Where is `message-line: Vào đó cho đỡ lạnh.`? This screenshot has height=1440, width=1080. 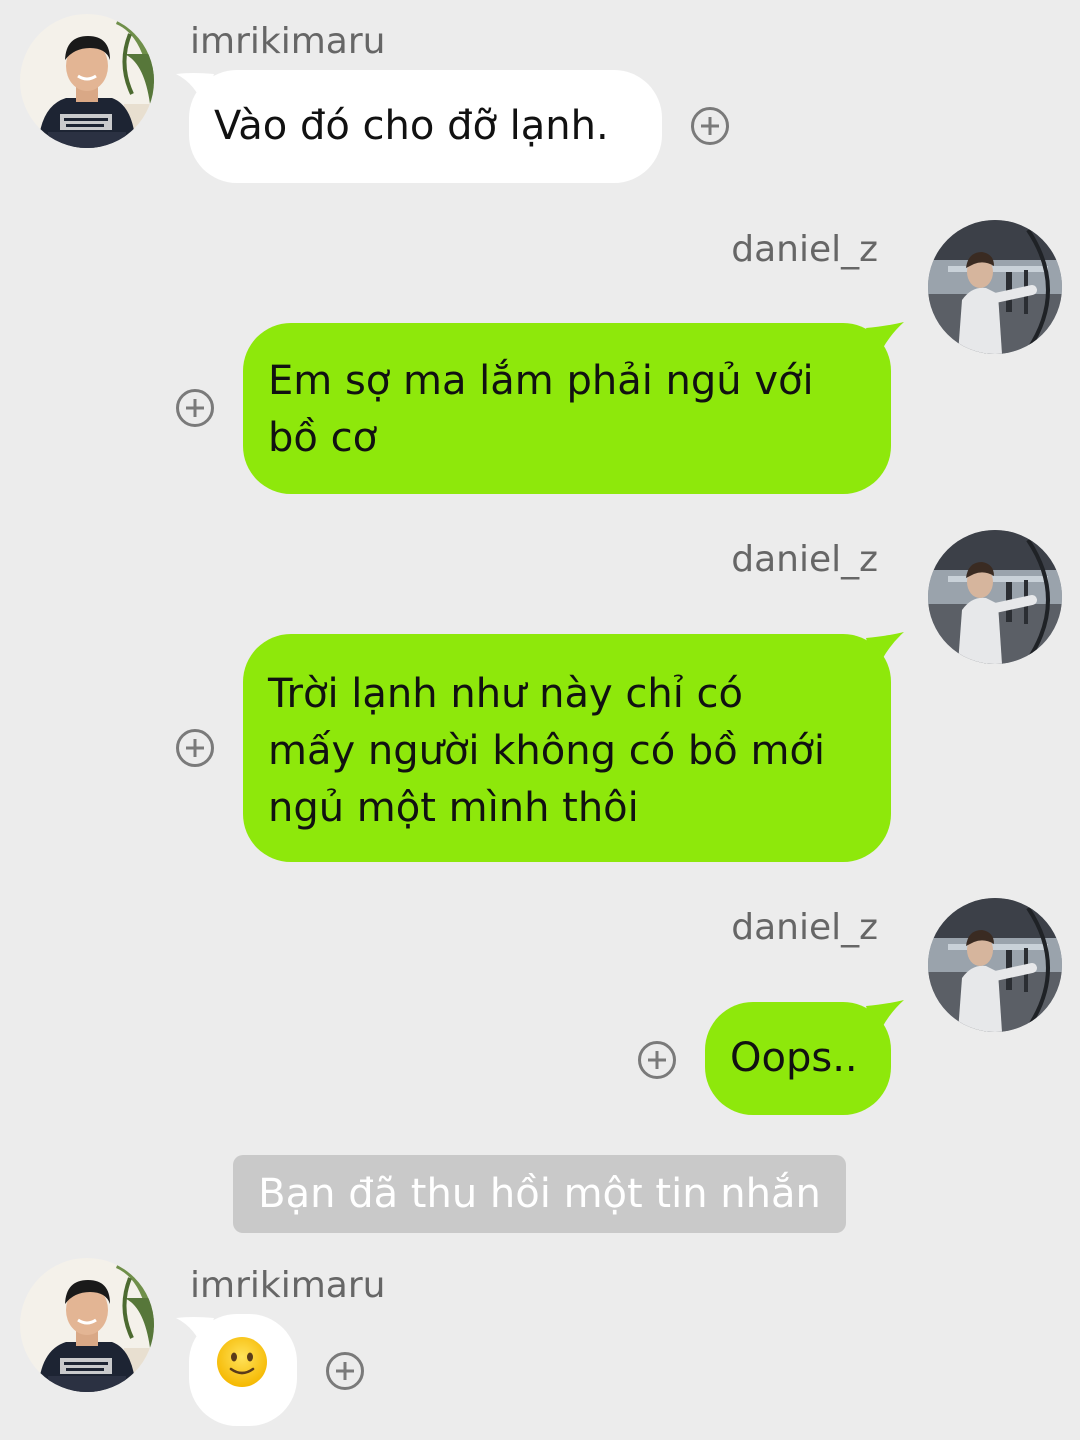
message-line: Vào đó cho đỡ lạnh. is located at coordinates (411, 126).